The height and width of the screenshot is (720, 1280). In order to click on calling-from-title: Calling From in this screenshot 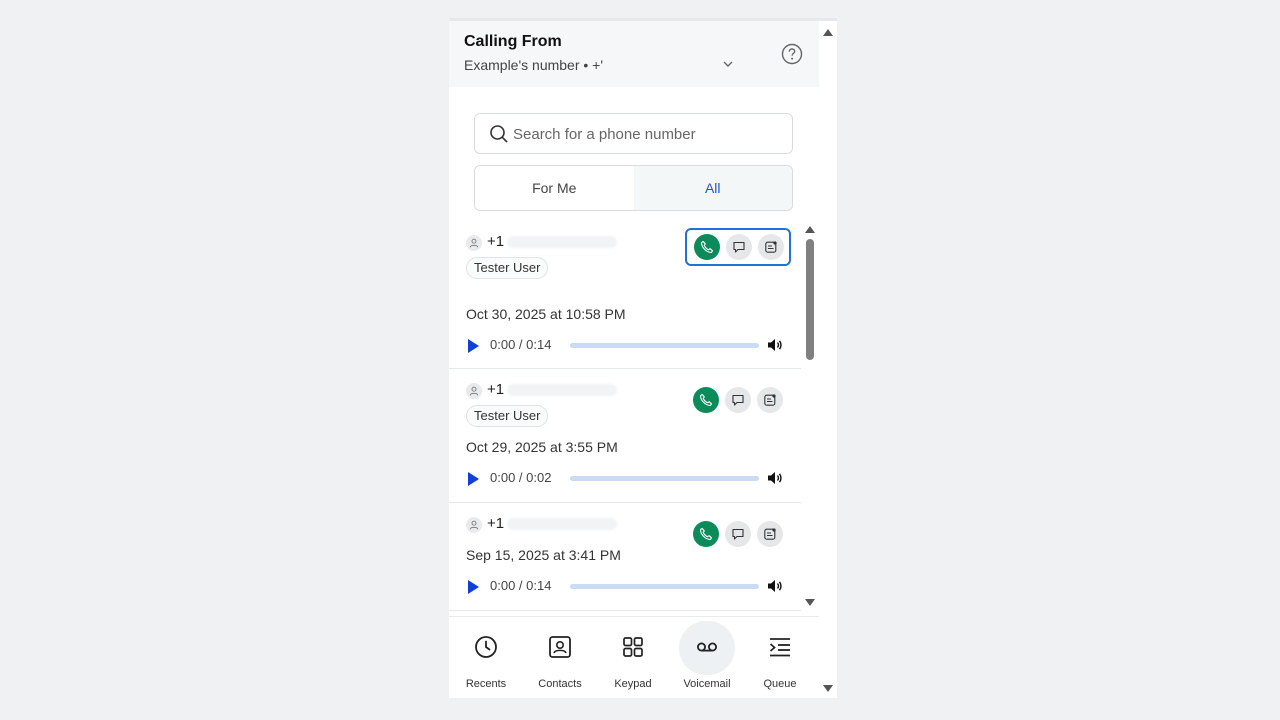, I will do `click(513, 41)`.